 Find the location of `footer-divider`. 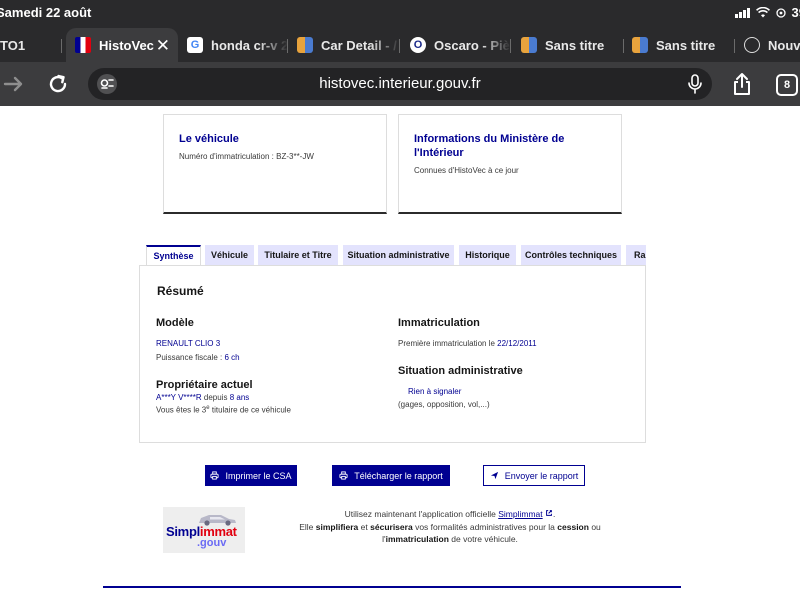

footer-divider is located at coordinates (392, 587).